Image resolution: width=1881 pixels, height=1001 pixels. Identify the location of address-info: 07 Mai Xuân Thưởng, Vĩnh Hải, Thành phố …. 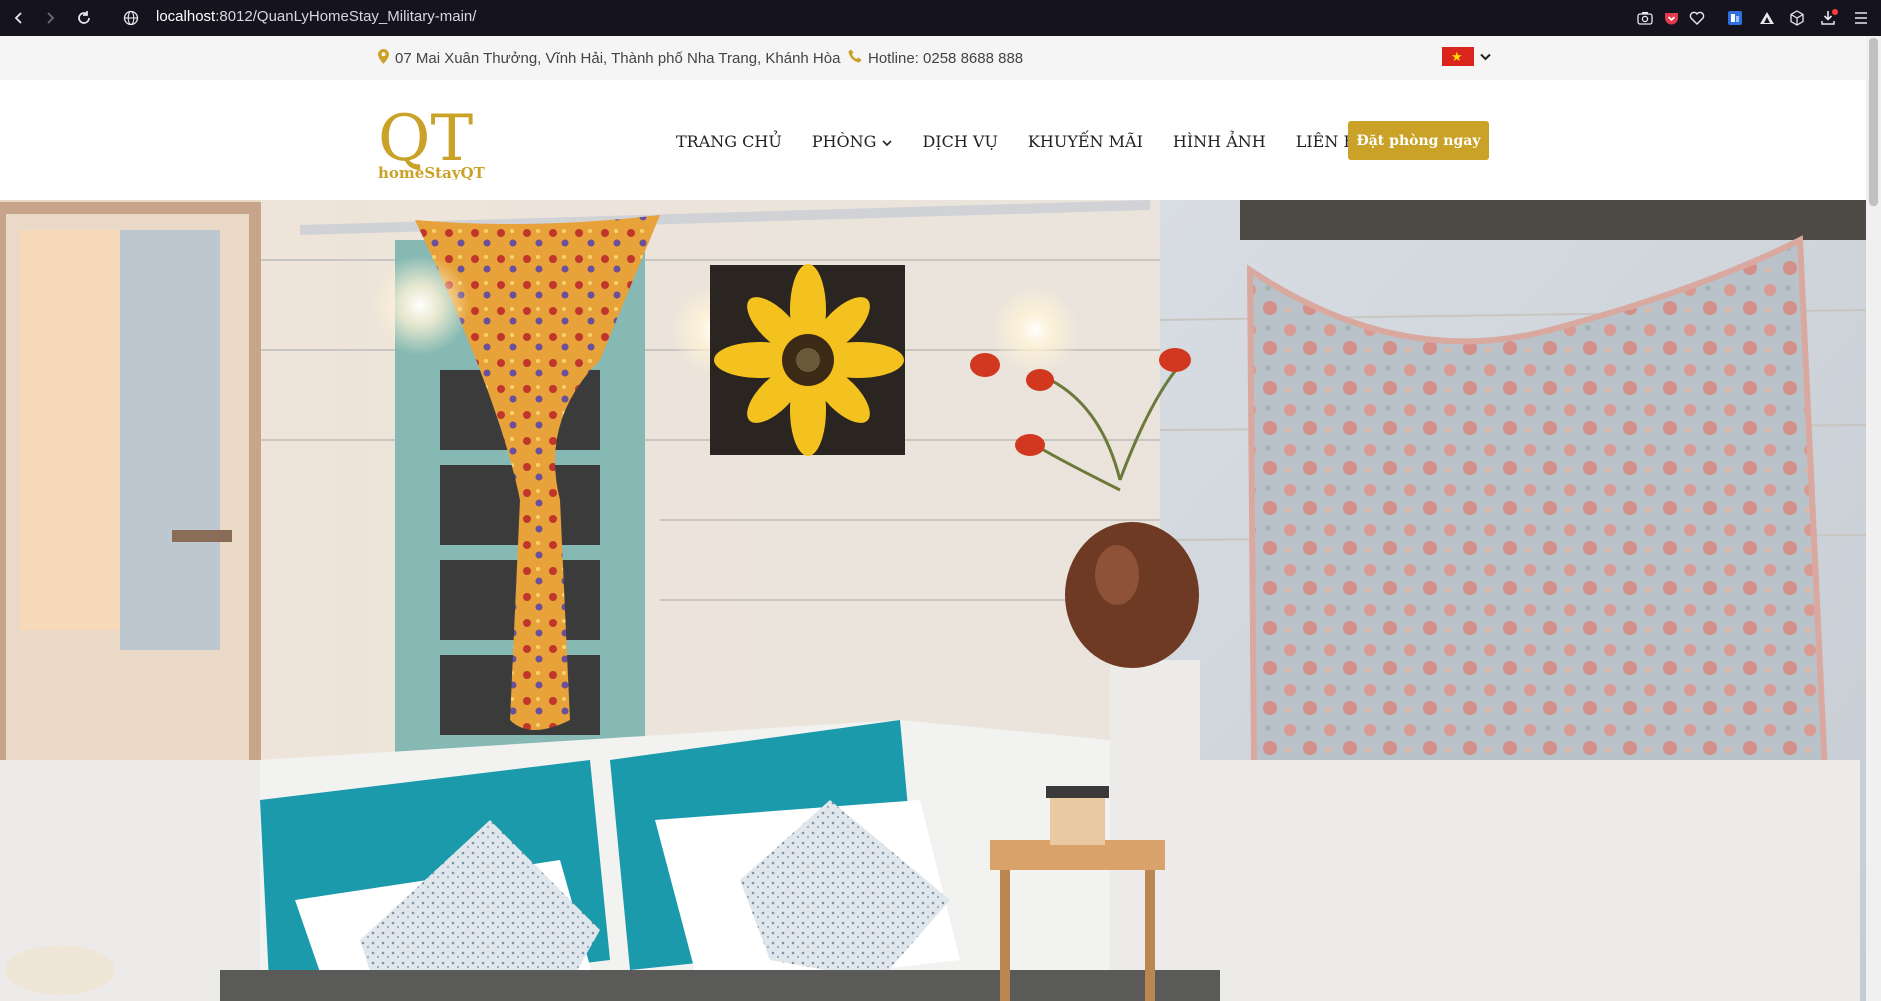
(609, 58).